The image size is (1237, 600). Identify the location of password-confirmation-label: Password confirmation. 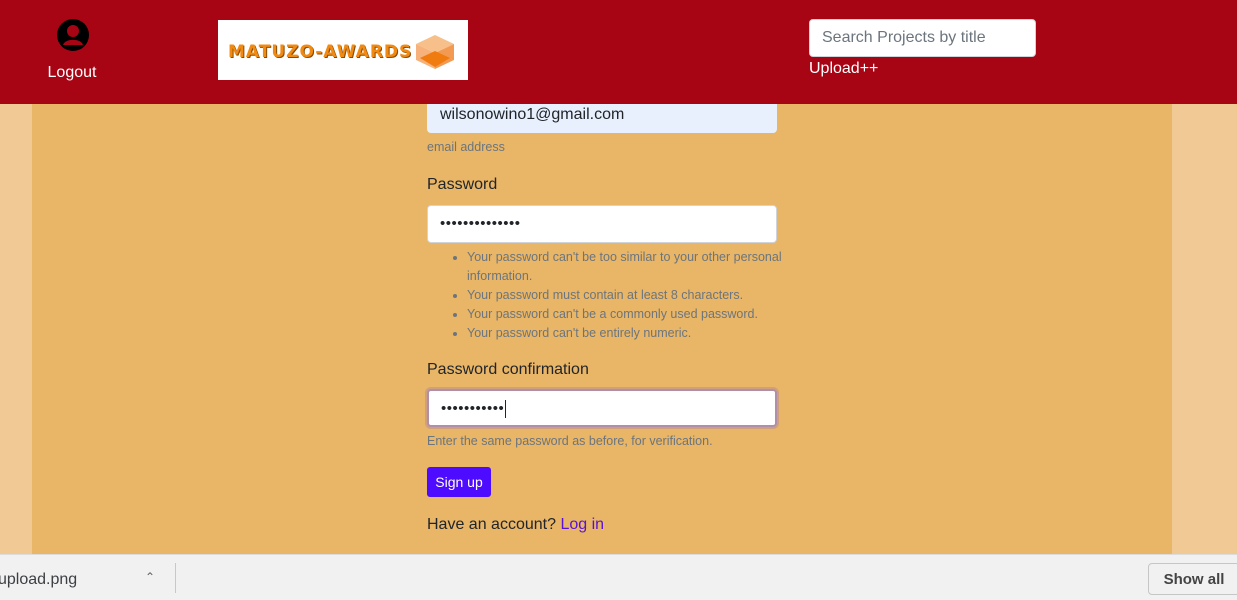
(508, 369).